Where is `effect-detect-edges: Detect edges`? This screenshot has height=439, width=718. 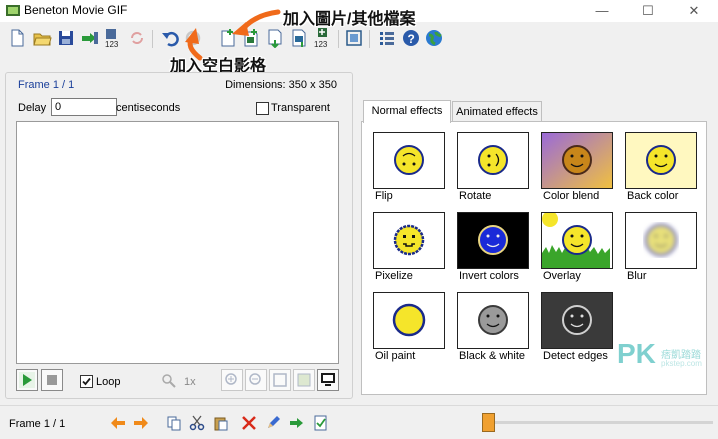
effect-detect-edges: Detect edges is located at coordinates (583, 332).